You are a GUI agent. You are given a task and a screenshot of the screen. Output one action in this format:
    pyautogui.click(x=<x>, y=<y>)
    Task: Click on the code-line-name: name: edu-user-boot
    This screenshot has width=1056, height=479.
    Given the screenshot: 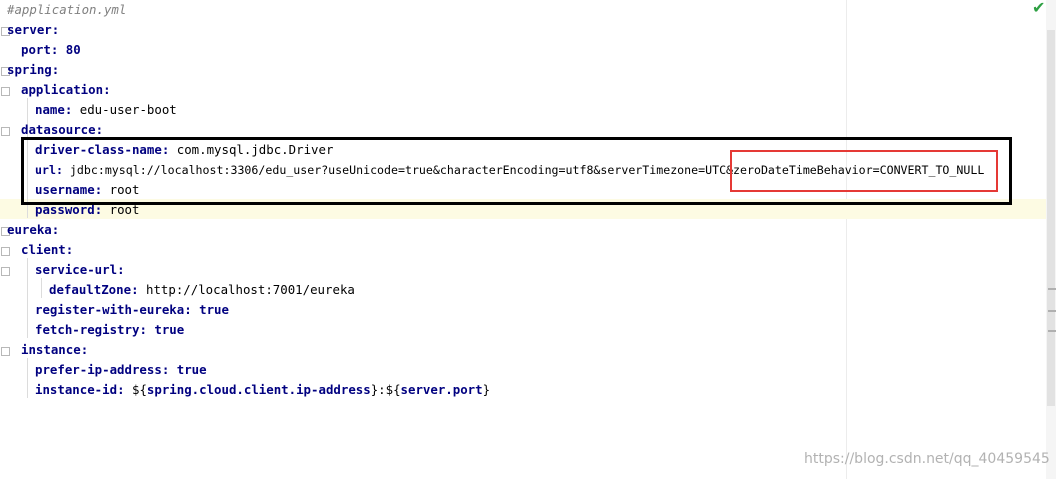 What is the action you would take?
    pyautogui.click(x=106, y=110)
    